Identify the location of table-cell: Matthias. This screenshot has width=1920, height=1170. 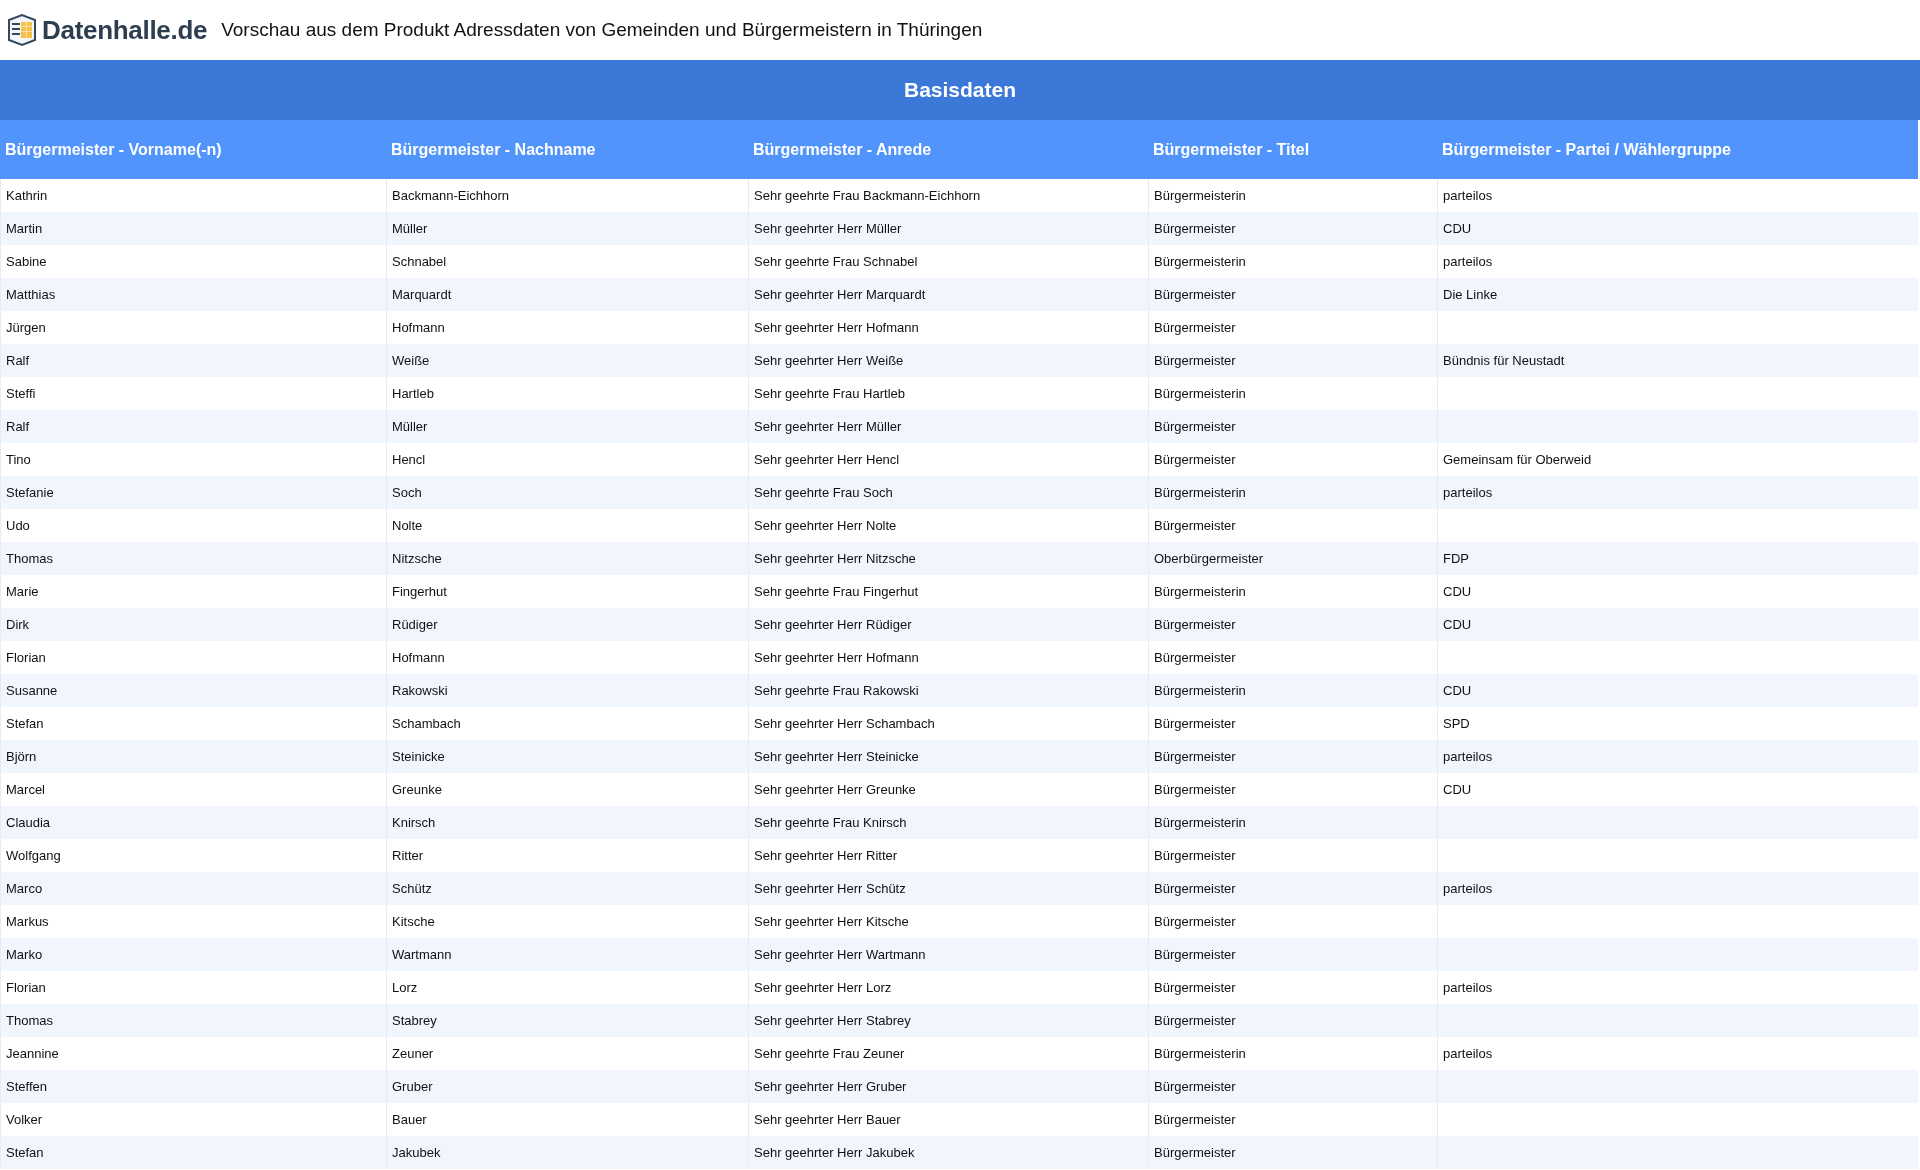
(193, 294).